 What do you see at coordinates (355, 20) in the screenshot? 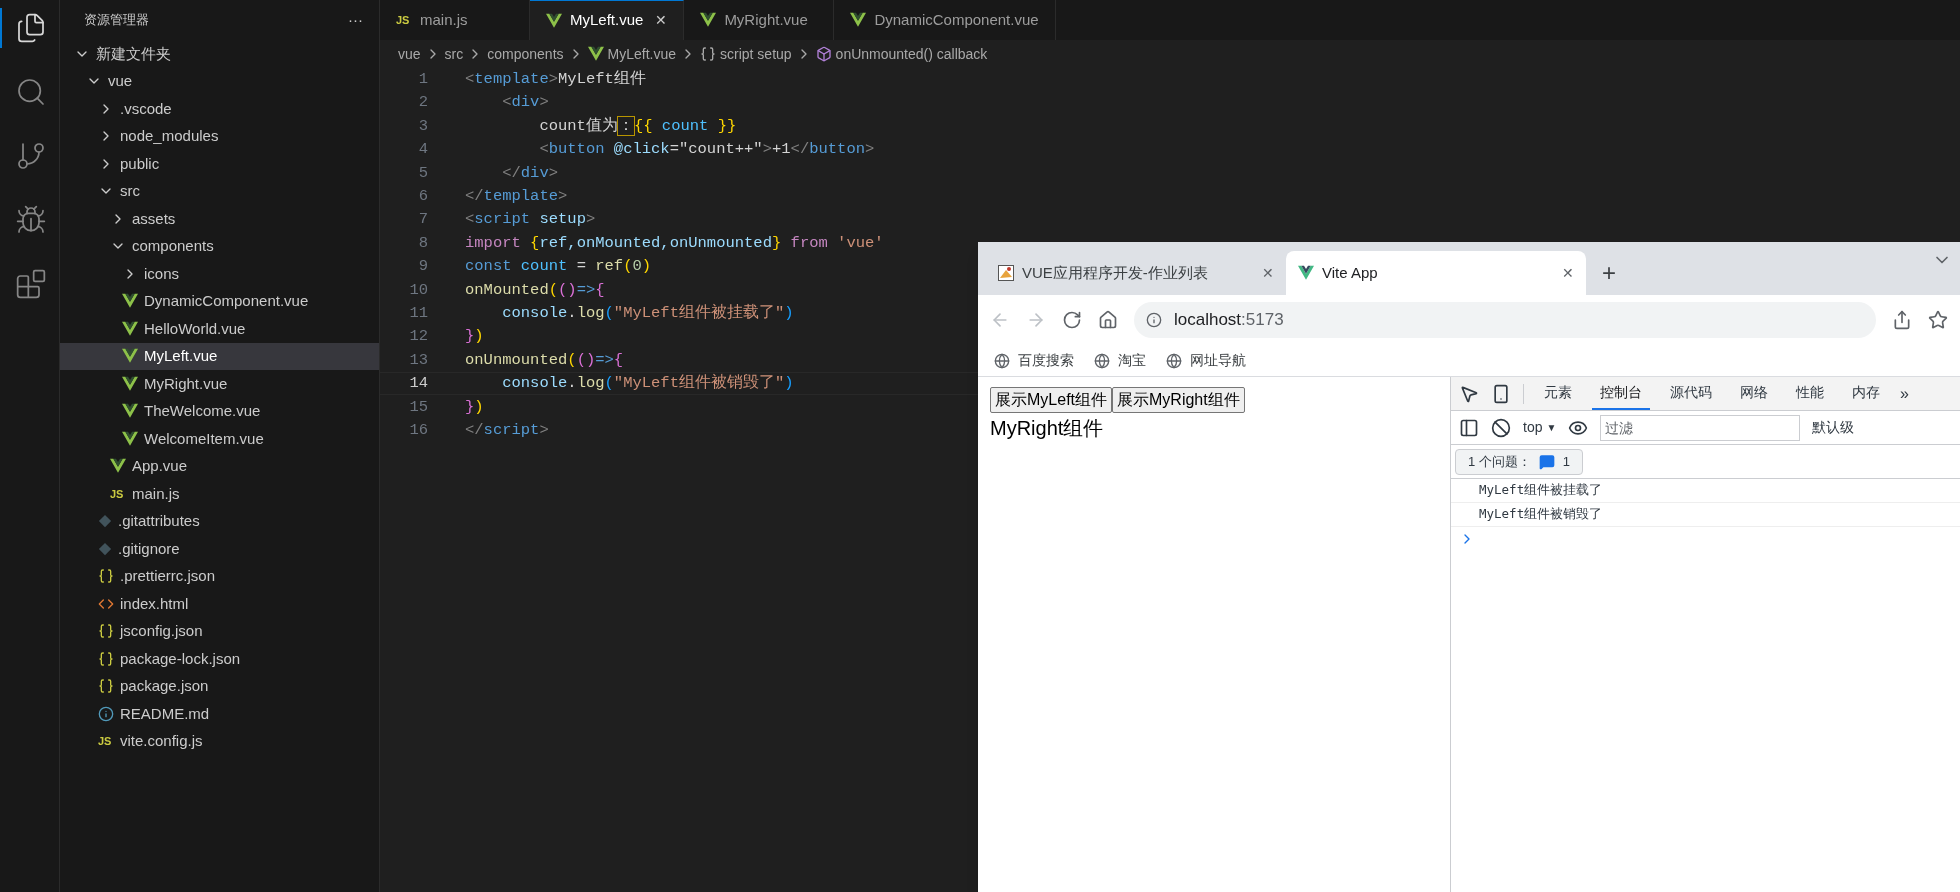
I see `more-button: ···` at bounding box center [355, 20].